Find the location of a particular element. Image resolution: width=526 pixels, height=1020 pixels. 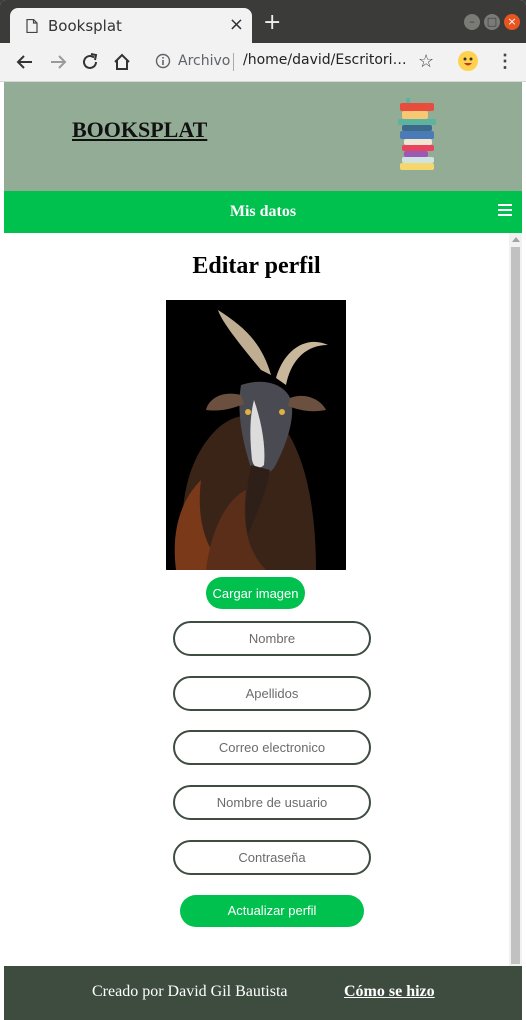

name-field is located at coordinates (272, 638).